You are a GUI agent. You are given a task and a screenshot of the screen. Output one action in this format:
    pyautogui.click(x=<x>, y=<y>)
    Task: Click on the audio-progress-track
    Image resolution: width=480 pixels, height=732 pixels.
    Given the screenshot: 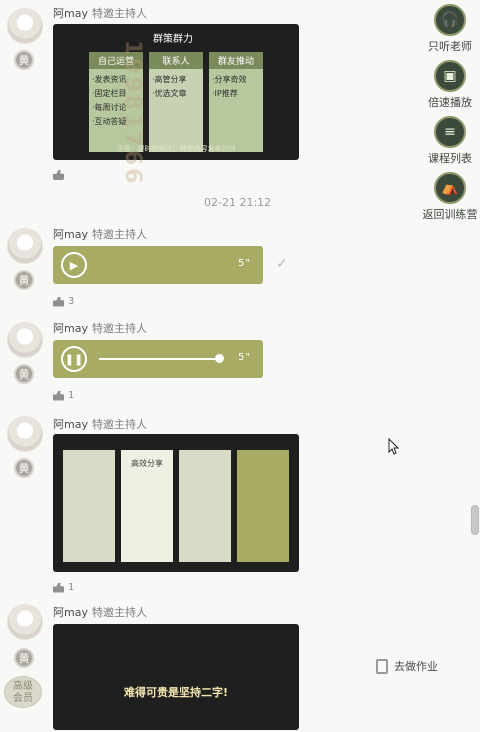 What is the action you would take?
    pyautogui.click(x=159, y=359)
    